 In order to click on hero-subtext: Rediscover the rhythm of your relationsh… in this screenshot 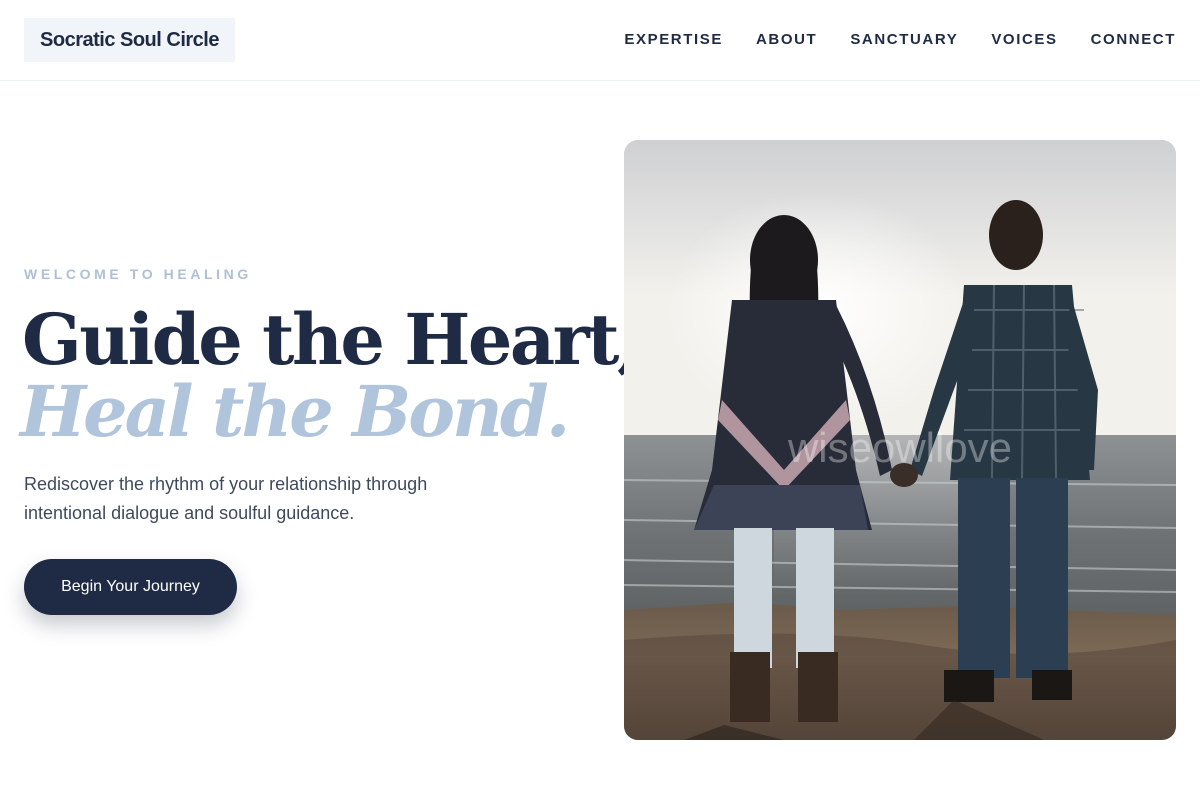, I will do `click(226, 498)`.